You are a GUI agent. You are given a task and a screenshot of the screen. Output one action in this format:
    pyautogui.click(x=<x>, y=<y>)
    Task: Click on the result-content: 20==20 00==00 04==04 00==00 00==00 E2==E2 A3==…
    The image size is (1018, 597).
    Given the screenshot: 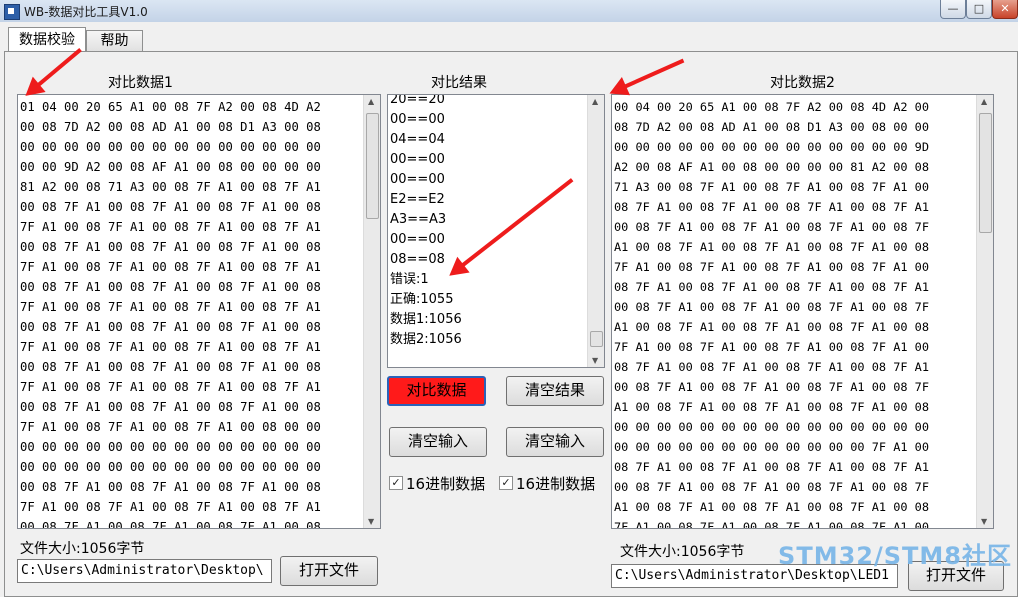 What is the action you would take?
    pyautogui.click(x=426, y=222)
    